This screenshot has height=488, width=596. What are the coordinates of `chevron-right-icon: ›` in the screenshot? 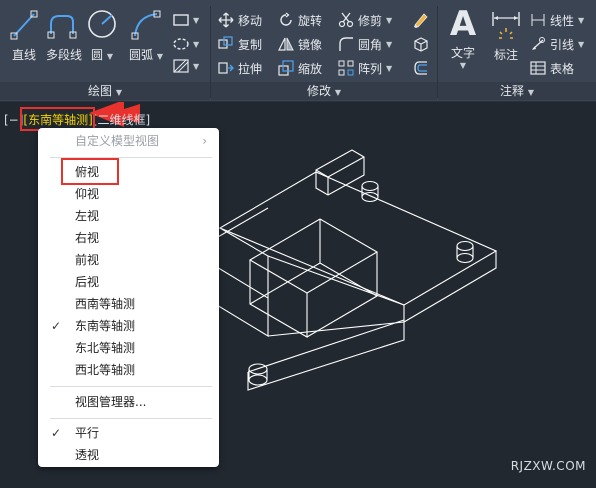 It's located at (204, 141).